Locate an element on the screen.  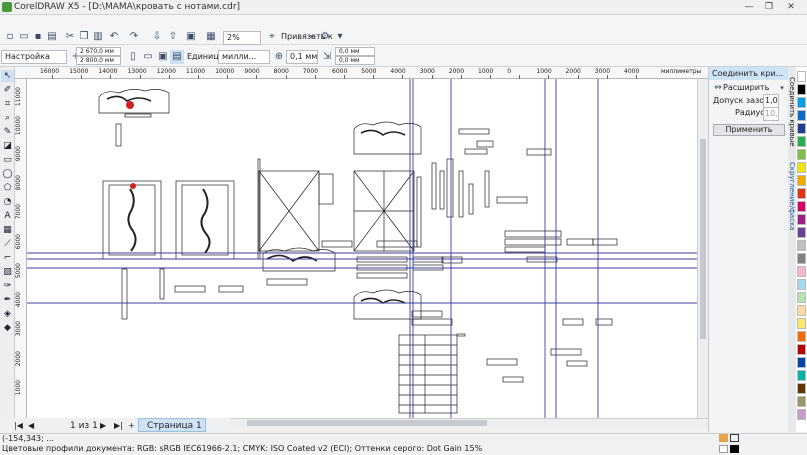
crop-tool-icon: ⌗ is located at coordinates (7, 104).